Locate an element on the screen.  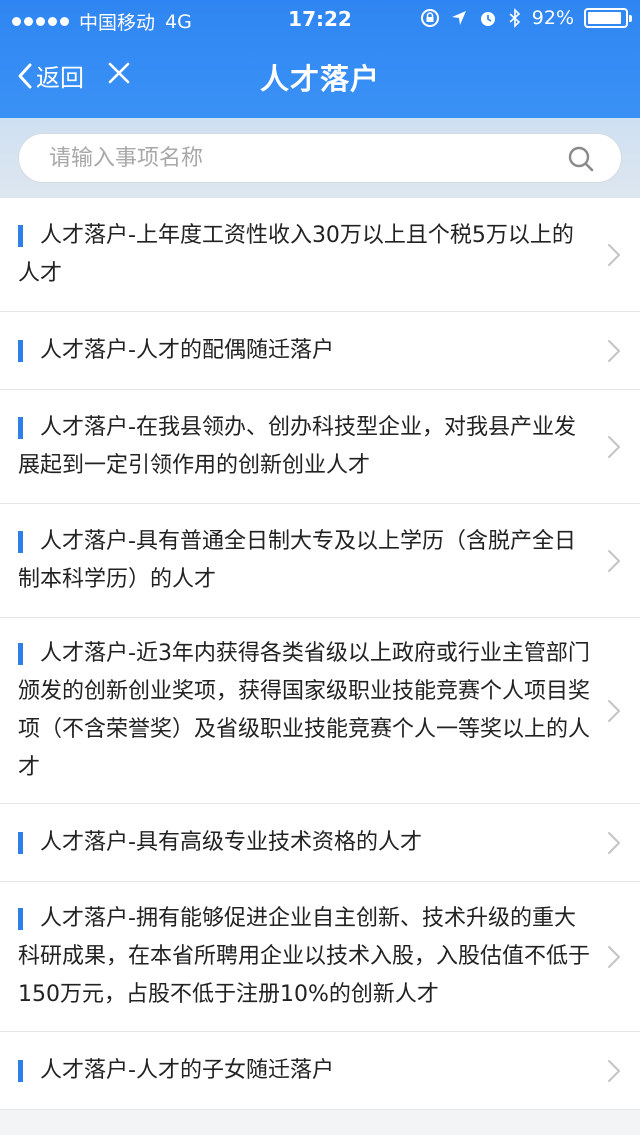
page-title: 人才落户 is located at coordinates (319, 79).